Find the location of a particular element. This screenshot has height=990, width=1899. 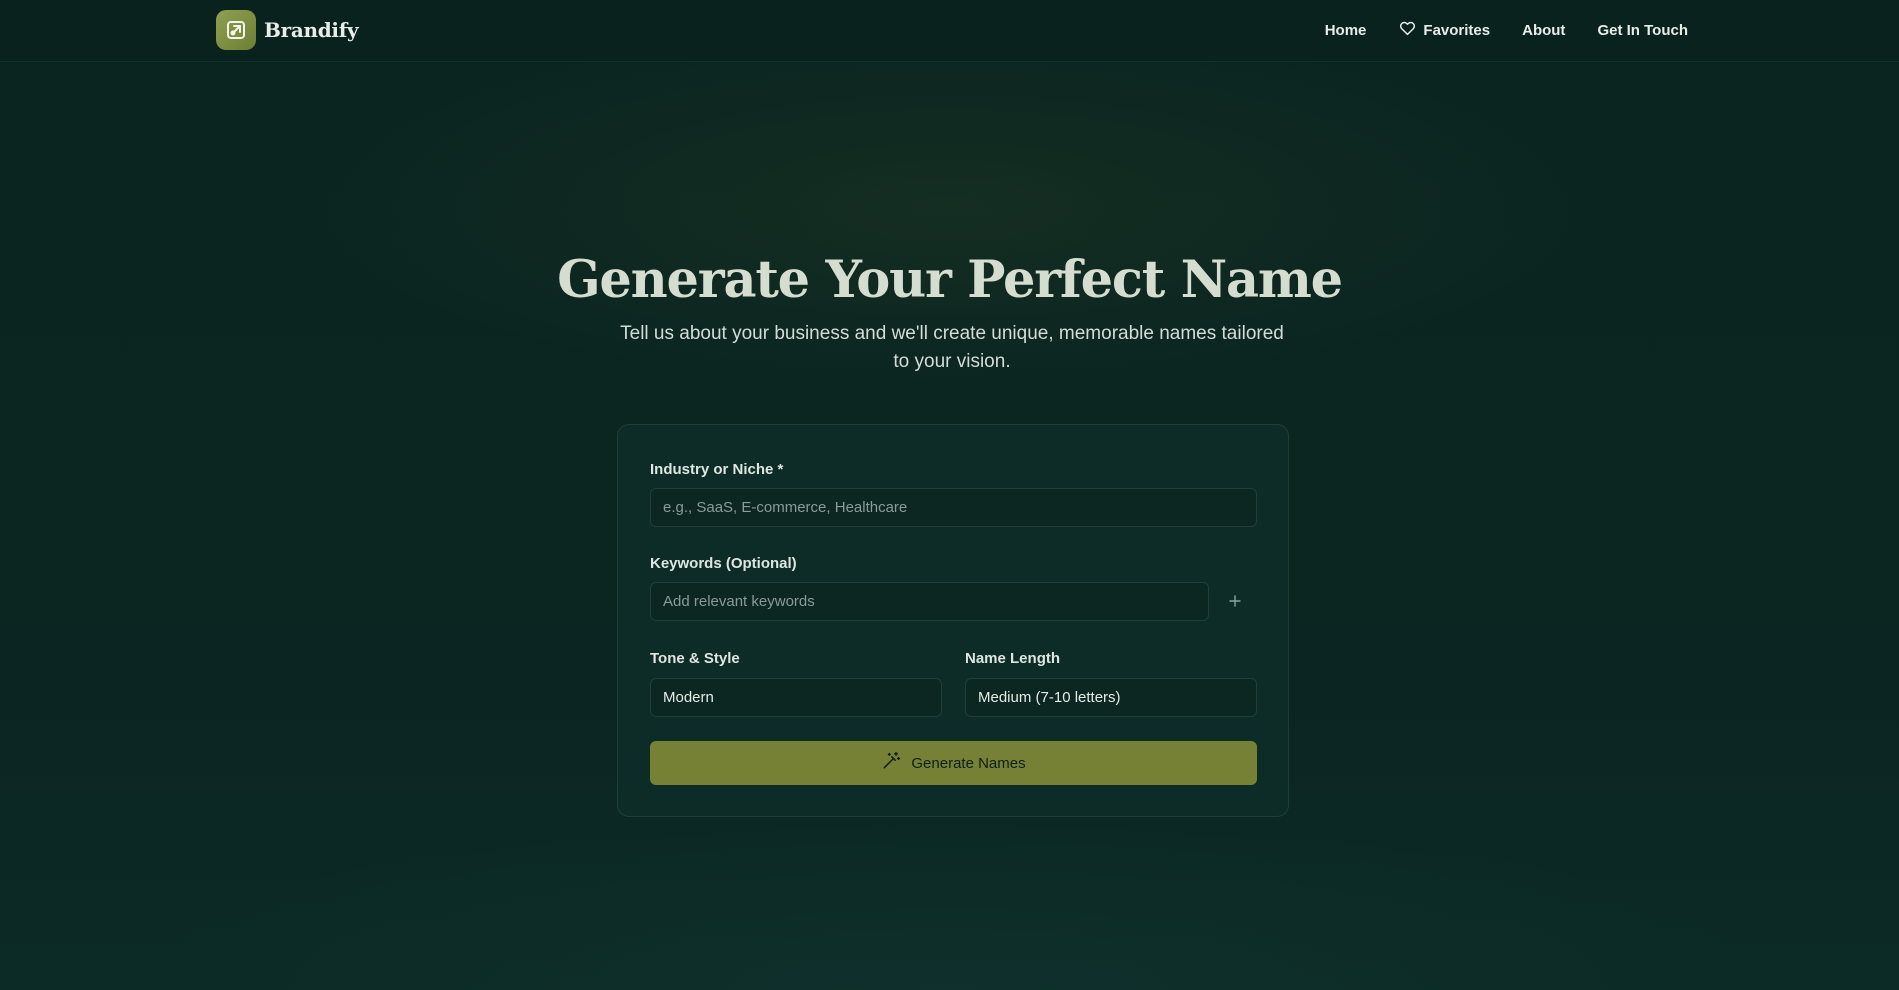

industry-input is located at coordinates (953, 507).